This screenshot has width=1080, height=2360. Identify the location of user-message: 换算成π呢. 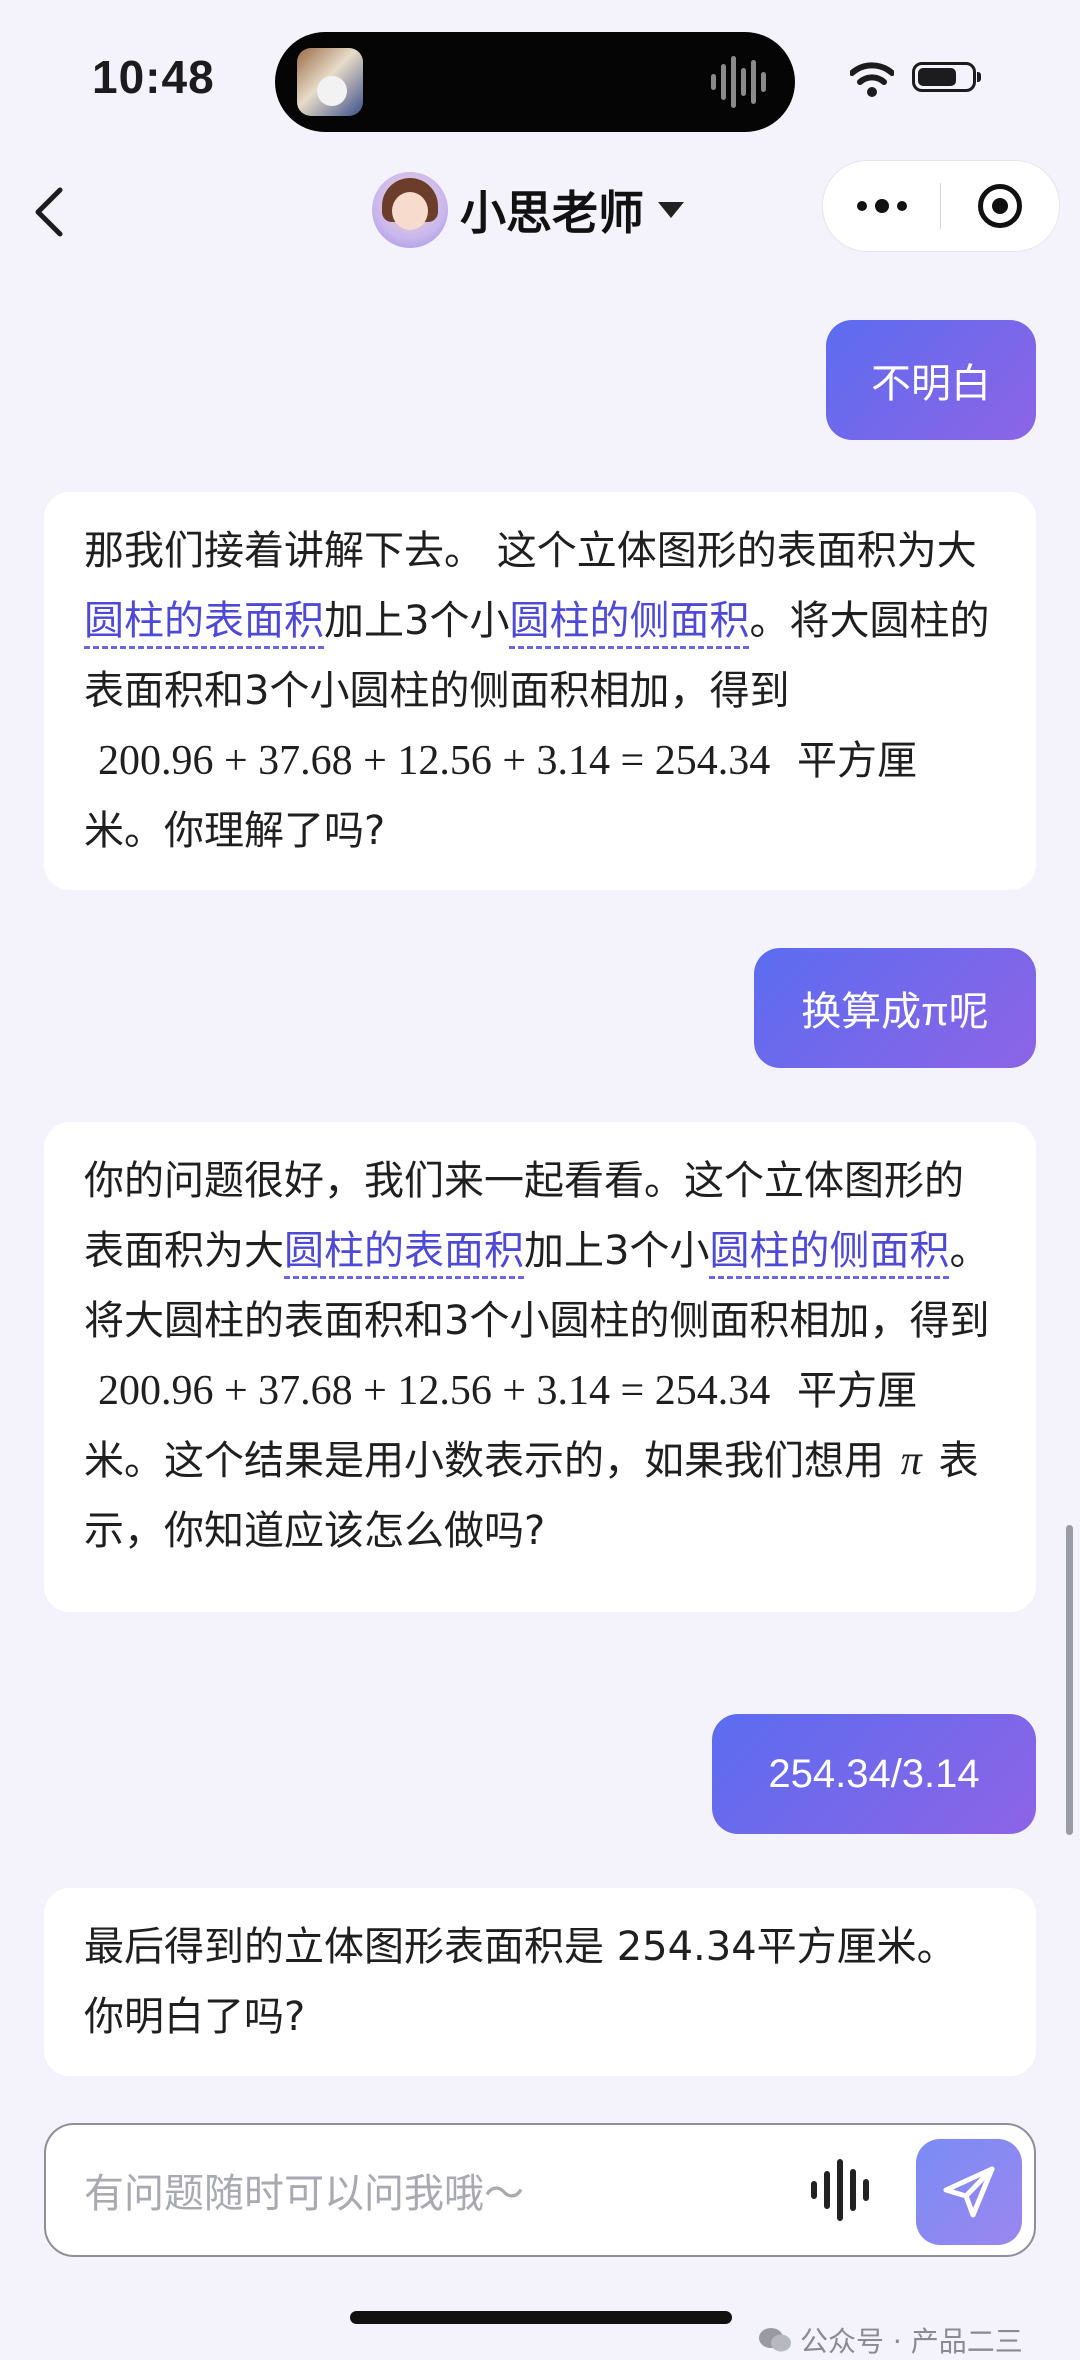
(895, 1008).